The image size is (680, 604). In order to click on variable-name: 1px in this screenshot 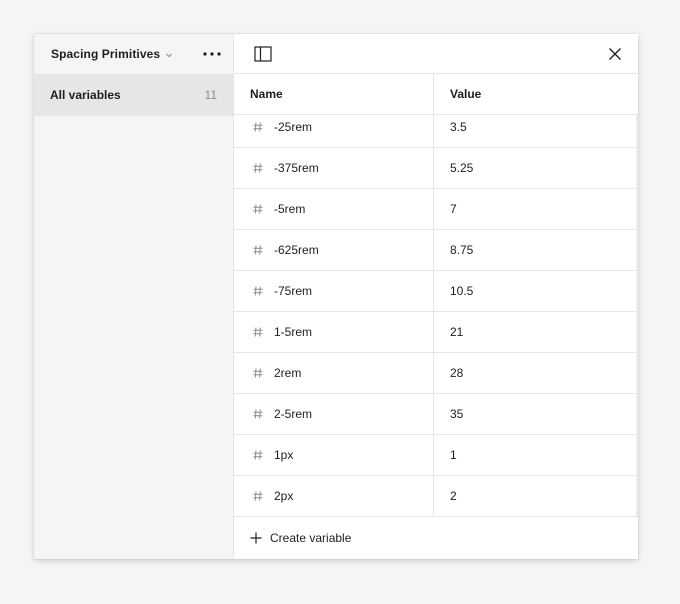, I will do `click(284, 455)`.